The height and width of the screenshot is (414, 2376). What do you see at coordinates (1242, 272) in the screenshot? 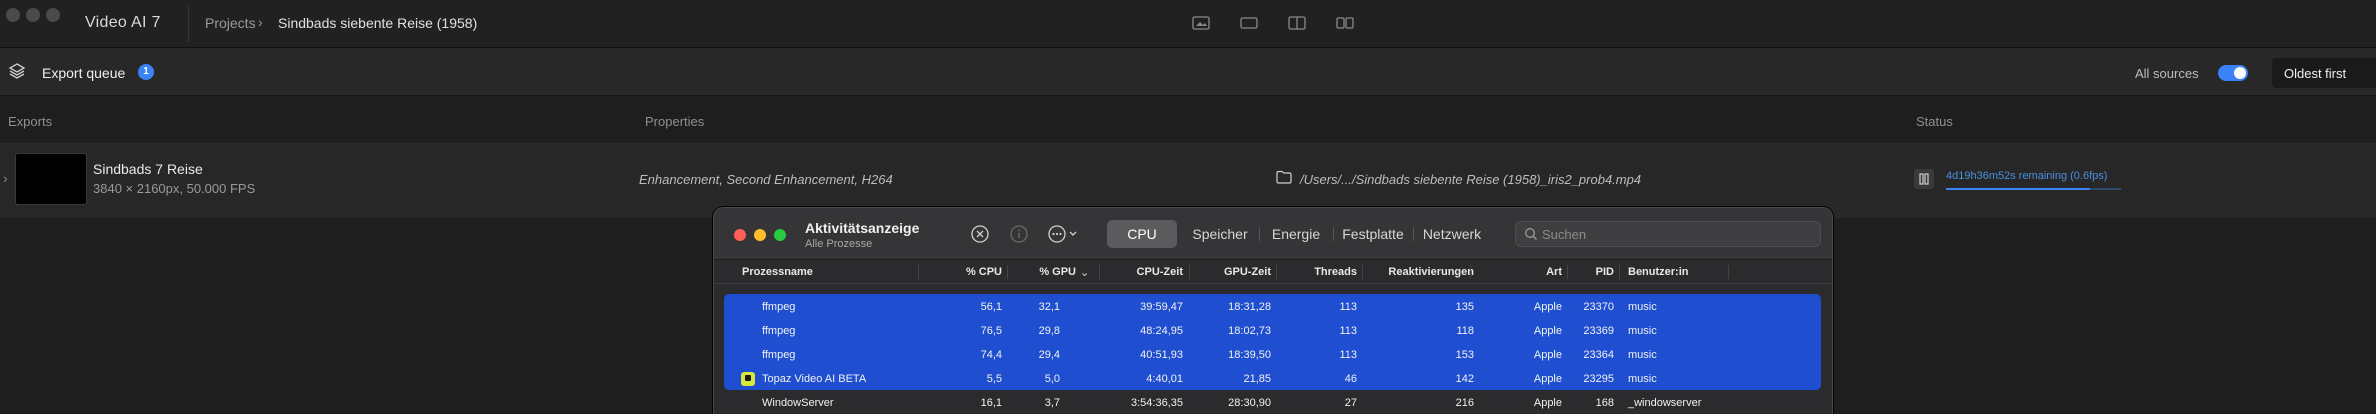
I see `column-header-gpu-time: GPU-Zeit` at bounding box center [1242, 272].